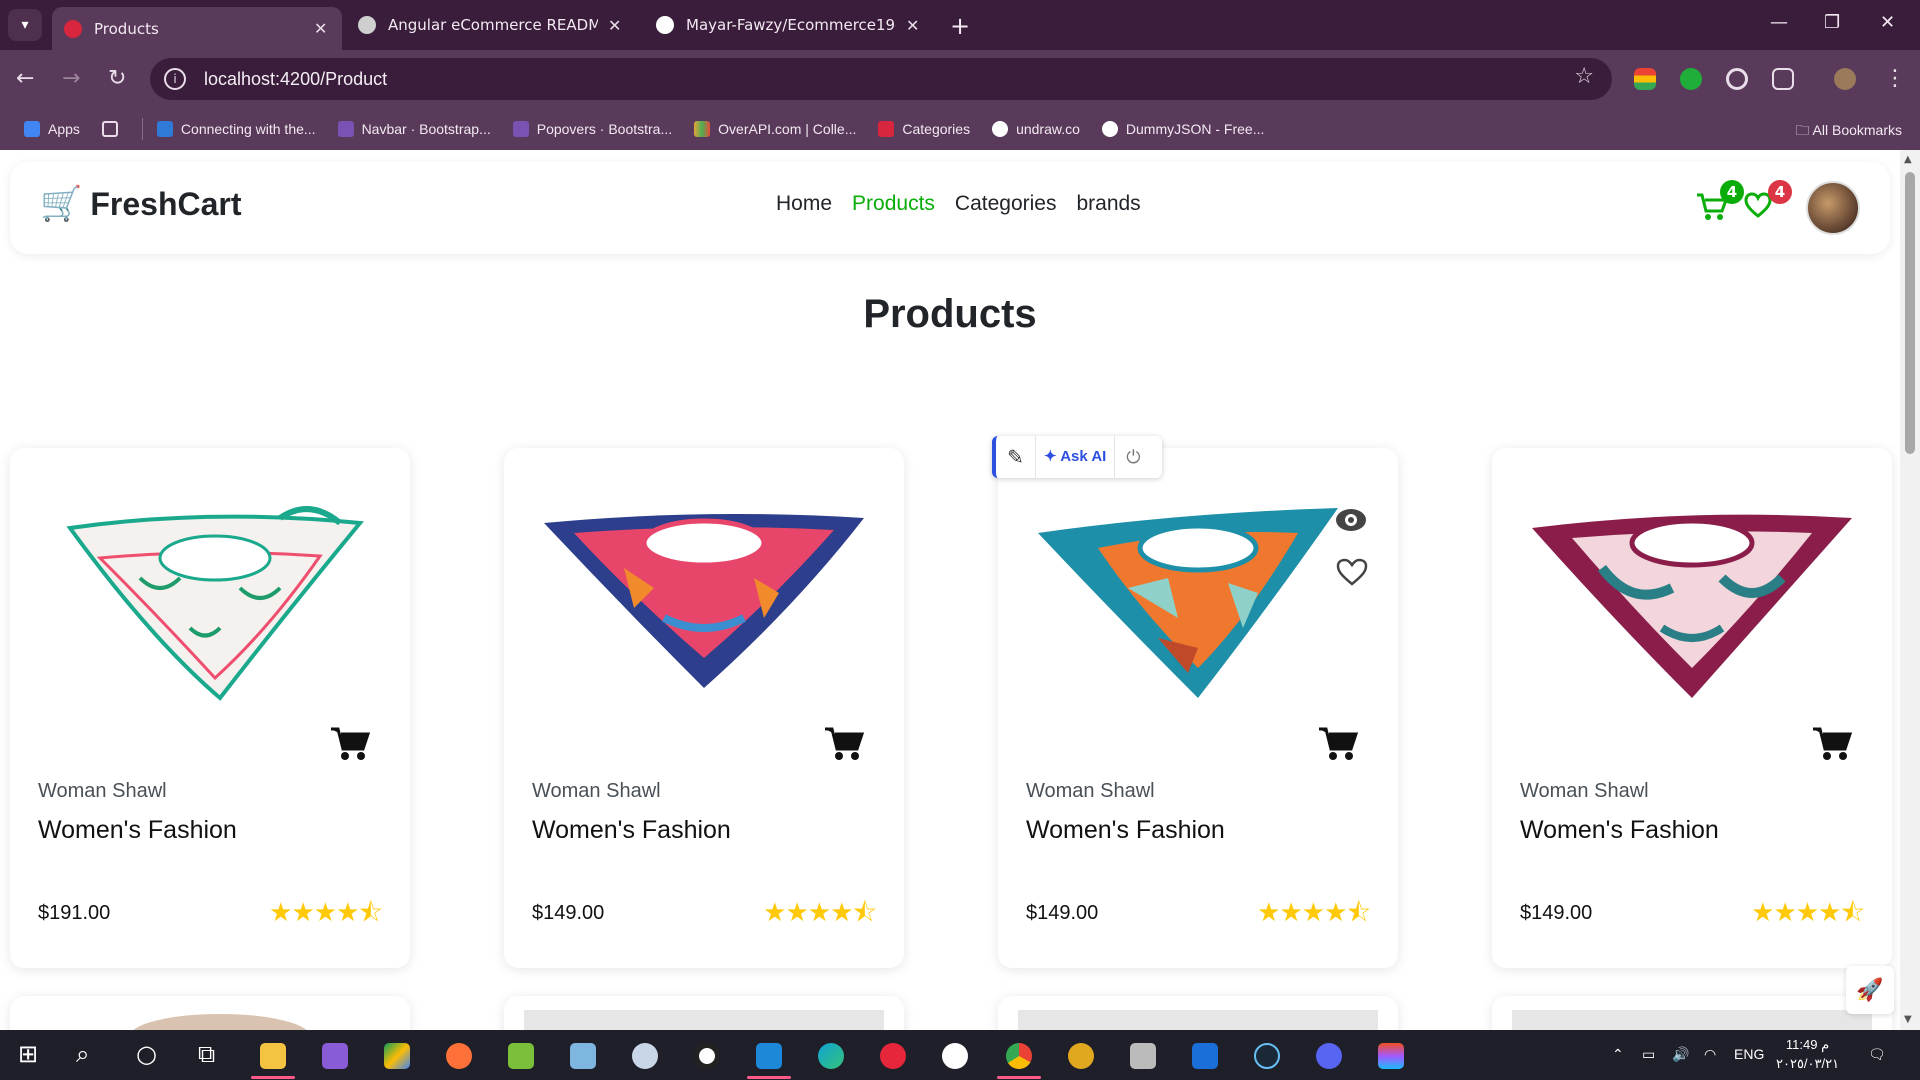  Describe the element at coordinates (459, 1056) in the screenshot. I see `firefox-icon` at that location.